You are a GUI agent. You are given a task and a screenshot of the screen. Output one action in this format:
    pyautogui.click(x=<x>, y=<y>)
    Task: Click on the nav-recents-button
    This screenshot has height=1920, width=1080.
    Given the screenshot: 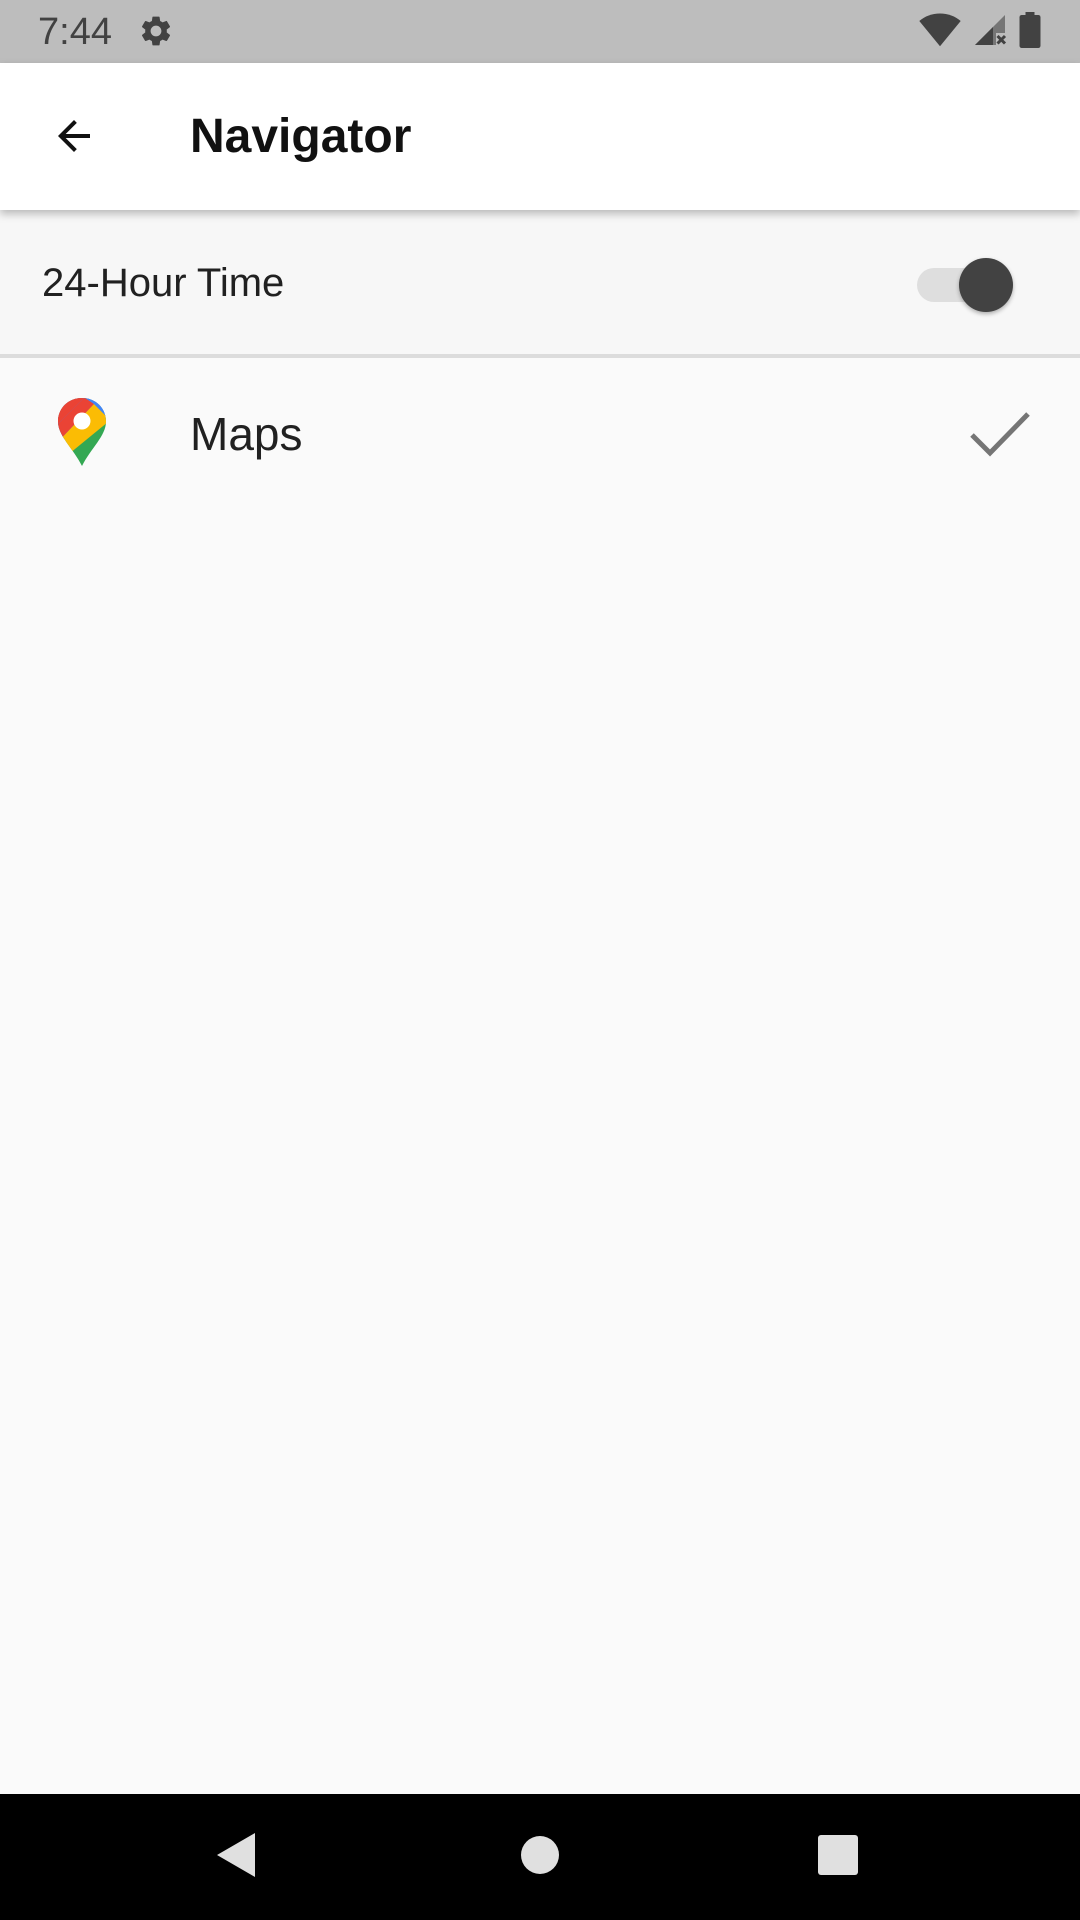 What is the action you would take?
    pyautogui.click(x=838, y=1857)
    